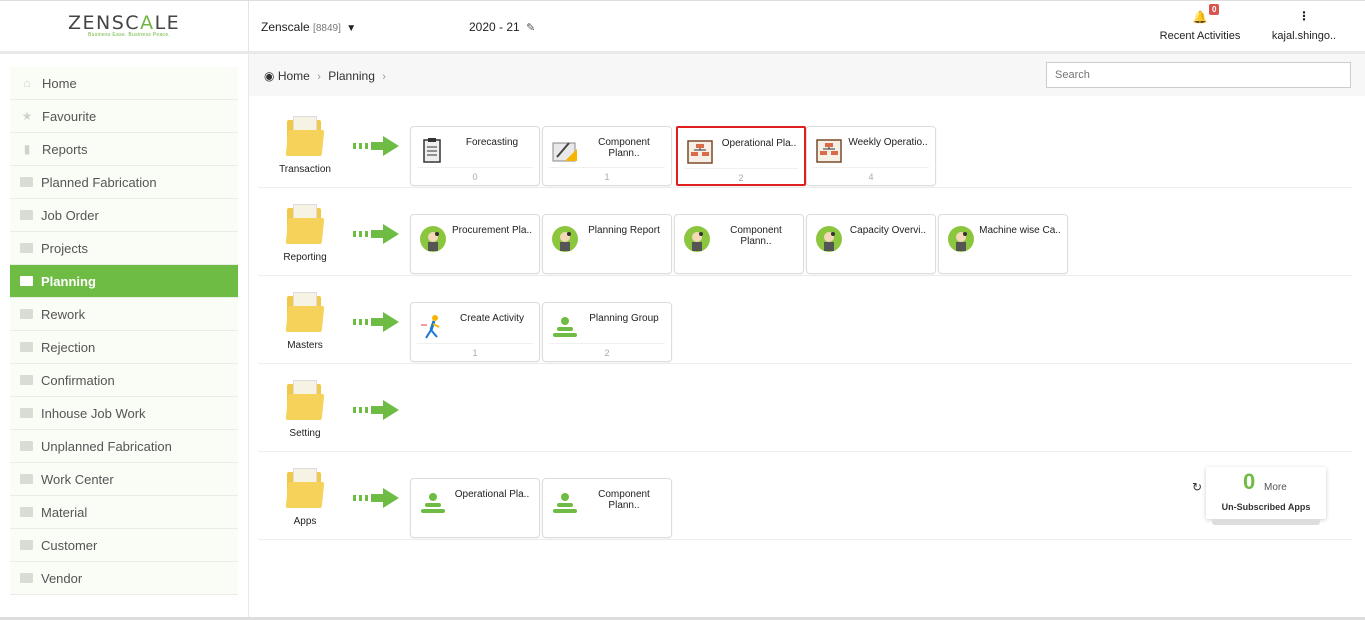  What do you see at coordinates (124, 149) in the screenshot?
I see `sidebar-item-reports: ▮ Reports` at bounding box center [124, 149].